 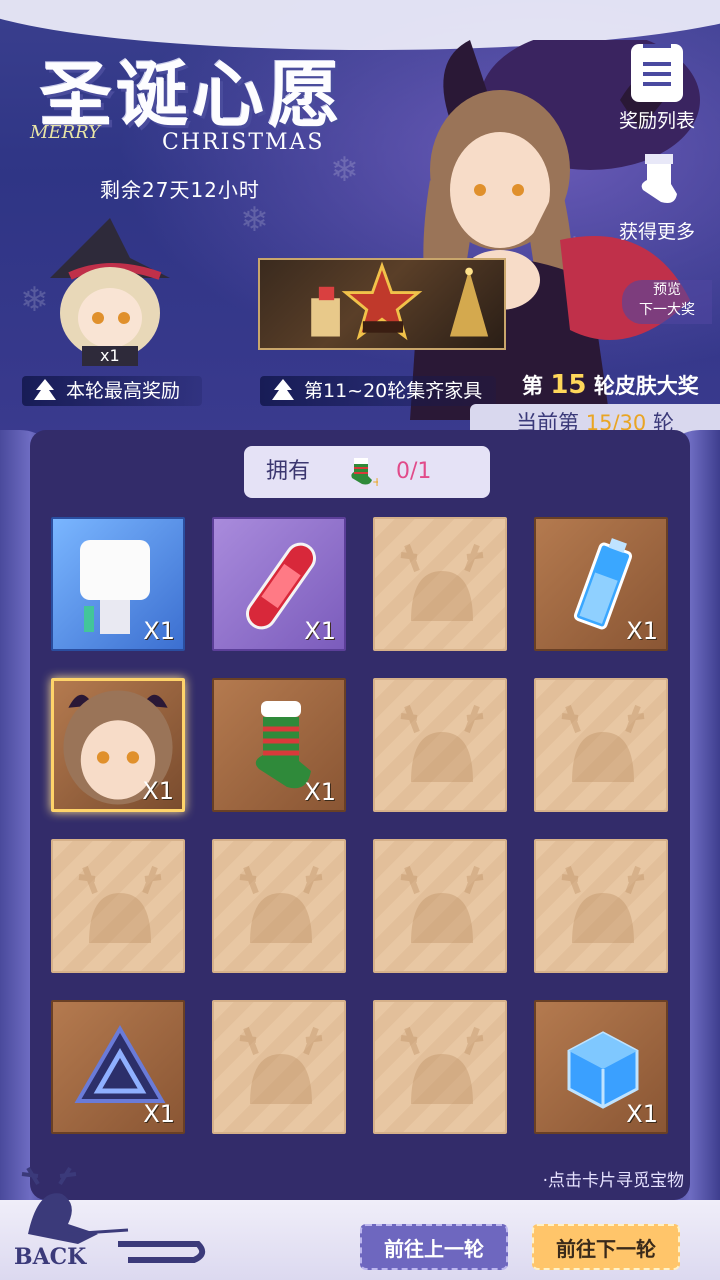 What do you see at coordinates (667, 290) in the screenshot?
I see `preview-label: 预览` at bounding box center [667, 290].